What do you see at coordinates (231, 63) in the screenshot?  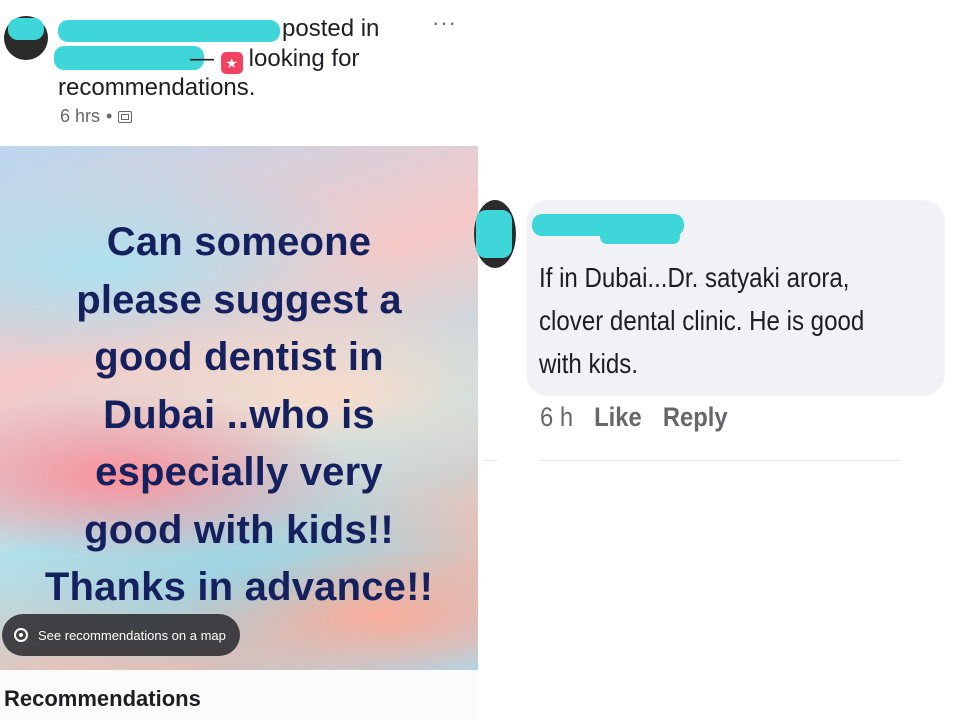 I see `star-badge-icon: ★` at bounding box center [231, 63].